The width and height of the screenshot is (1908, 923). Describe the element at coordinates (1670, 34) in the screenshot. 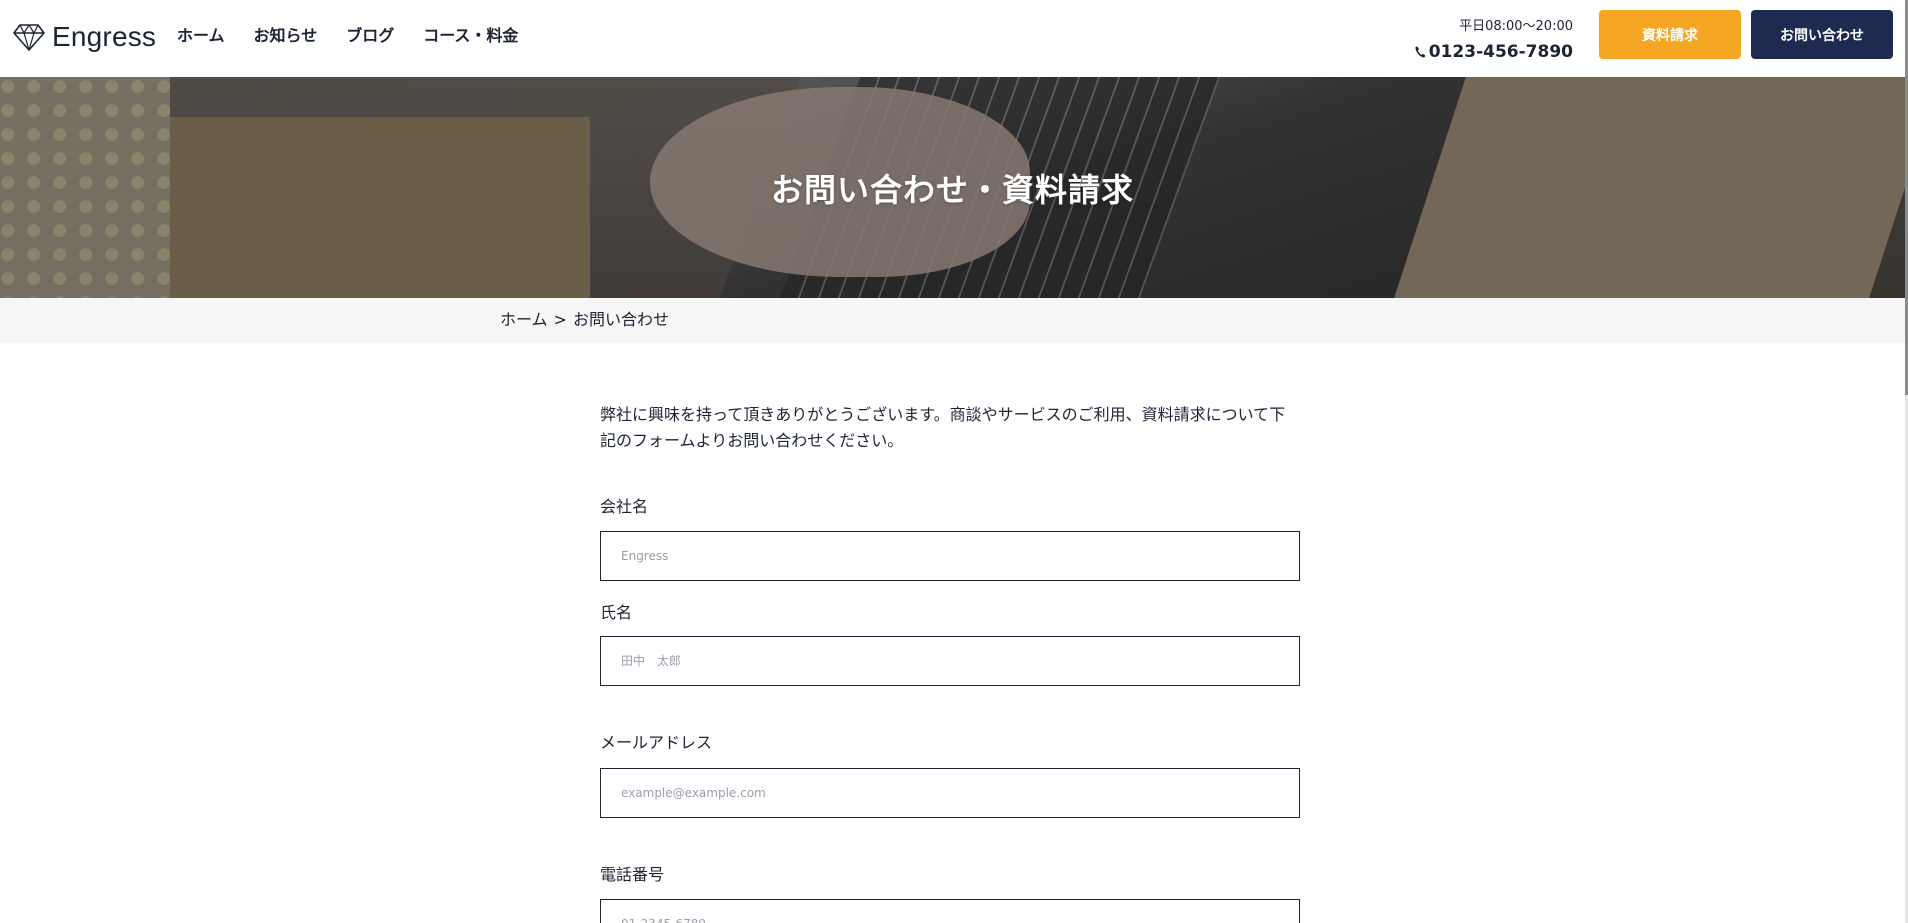

I see `request-documents-button: 資料請求` at that location.